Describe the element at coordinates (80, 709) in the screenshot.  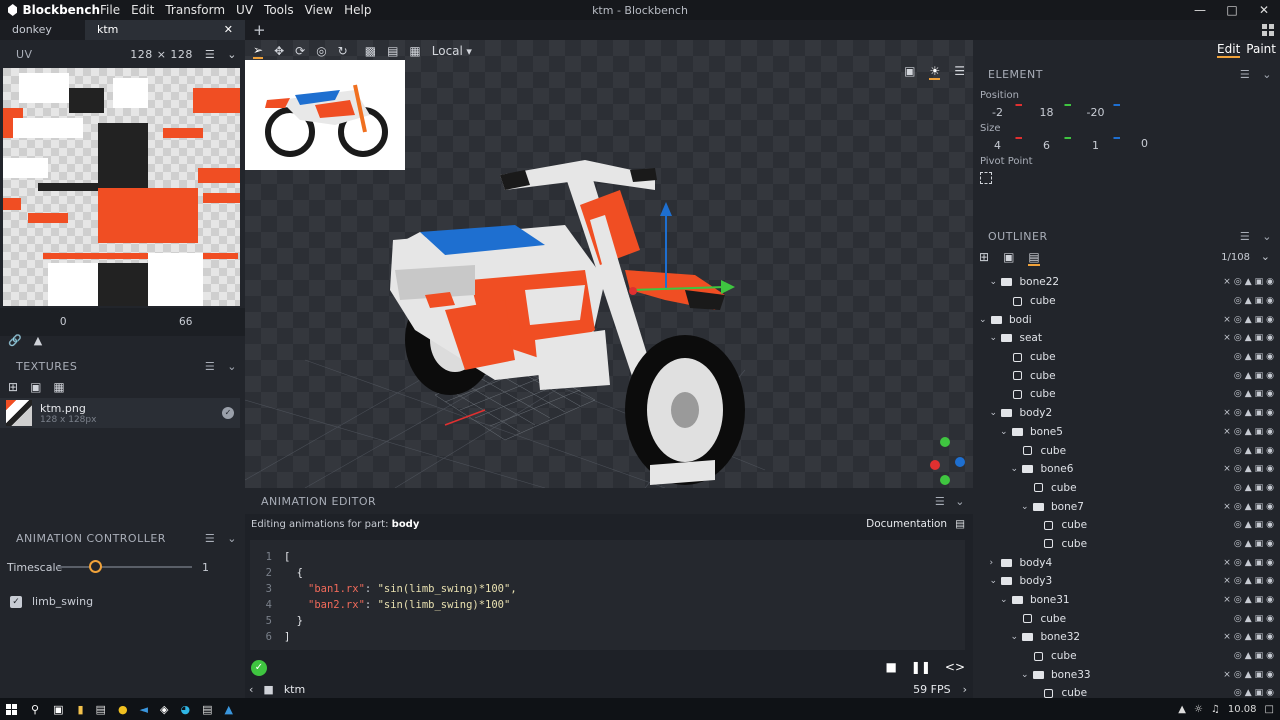
I see `file-explorer-icon: ▮` at that location.